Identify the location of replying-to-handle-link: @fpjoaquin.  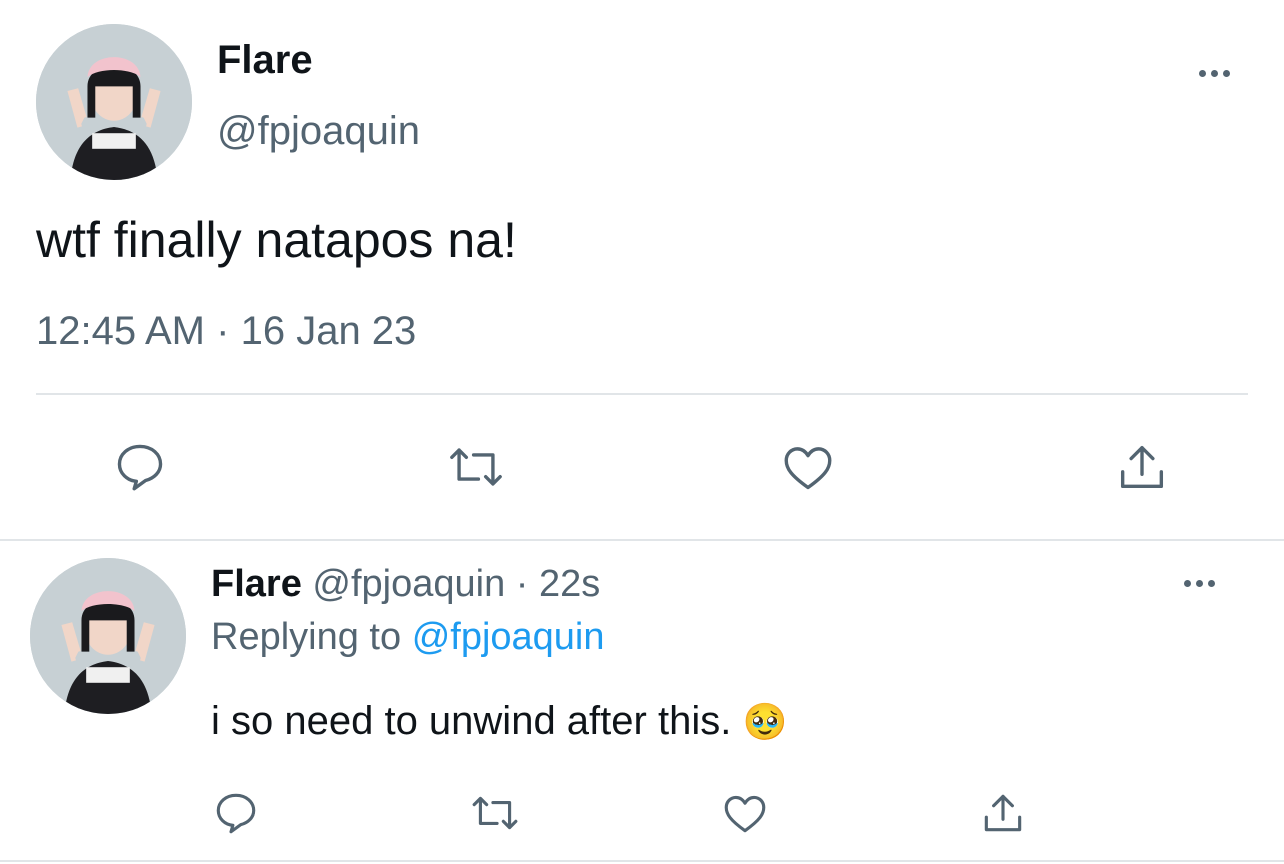
(508, 637).